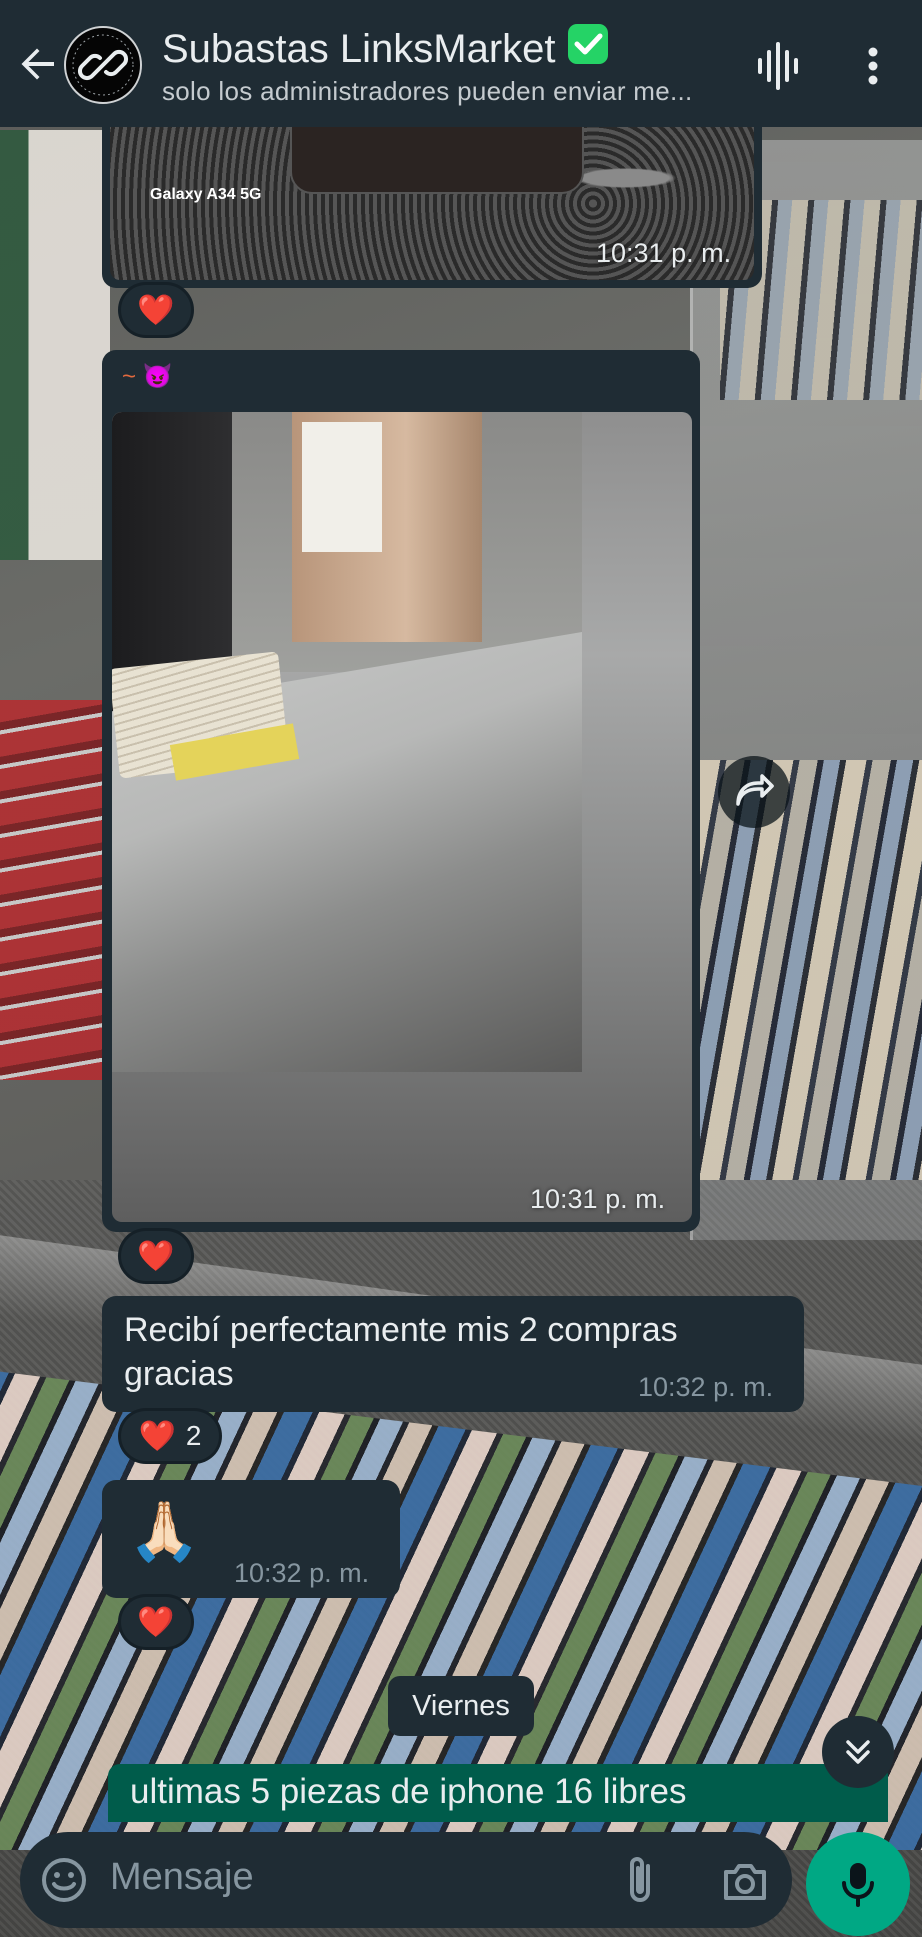  I want to click on forward-icon, so click(755, 790).